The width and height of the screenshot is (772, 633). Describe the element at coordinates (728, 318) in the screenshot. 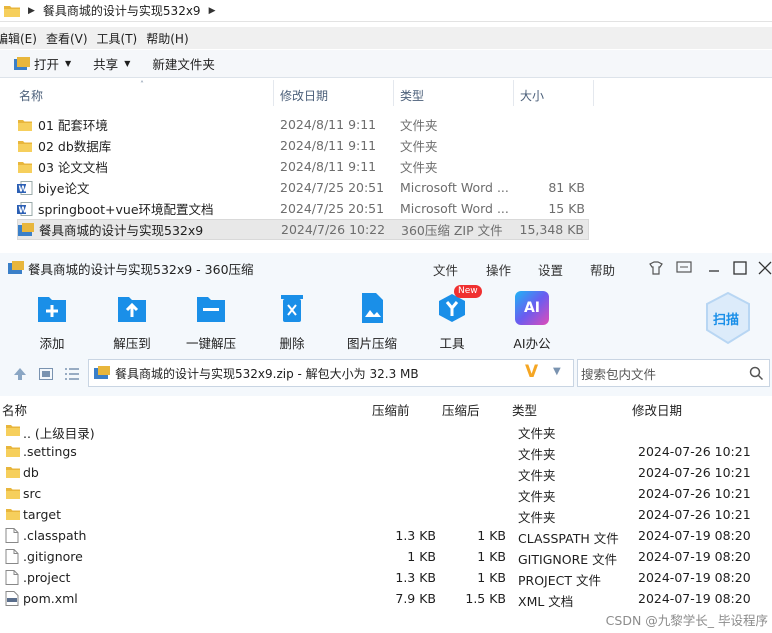

I see `scan-button: 扫描` at that location.